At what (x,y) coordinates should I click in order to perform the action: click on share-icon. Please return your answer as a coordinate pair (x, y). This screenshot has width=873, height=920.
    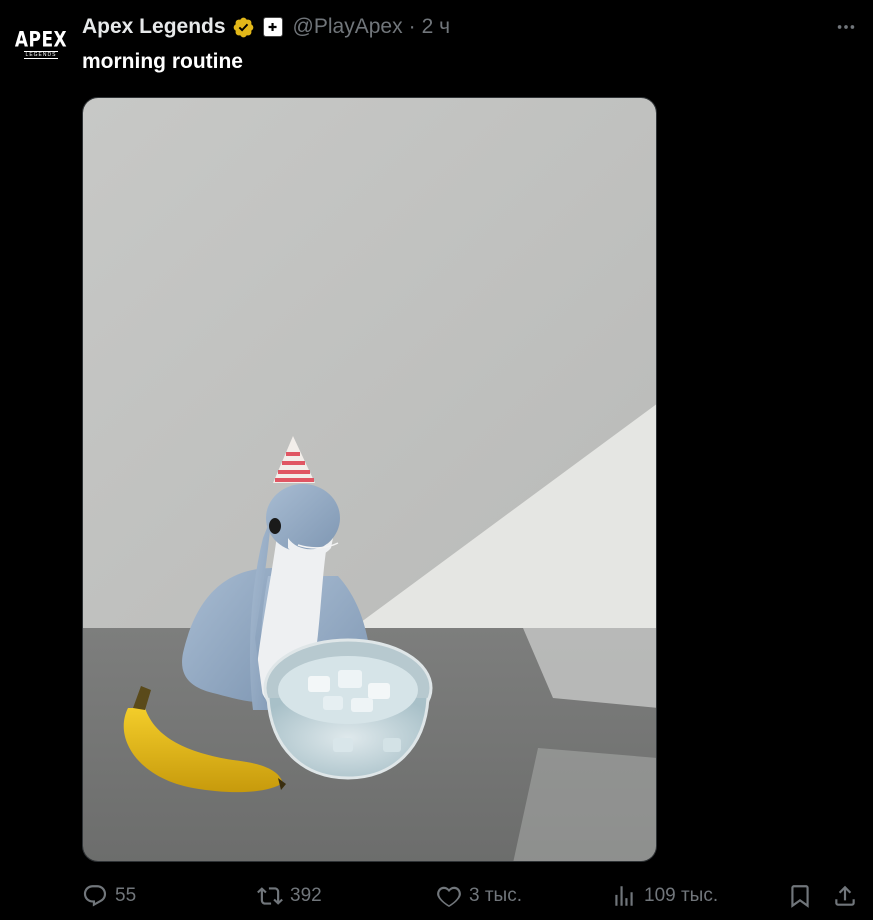
    Looking at the image, I should click on (845, 895).